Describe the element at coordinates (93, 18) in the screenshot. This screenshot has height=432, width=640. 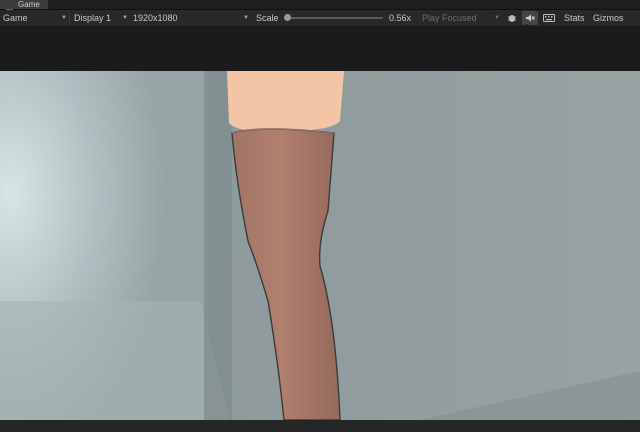
I see `display-label: Display 1` at that location.